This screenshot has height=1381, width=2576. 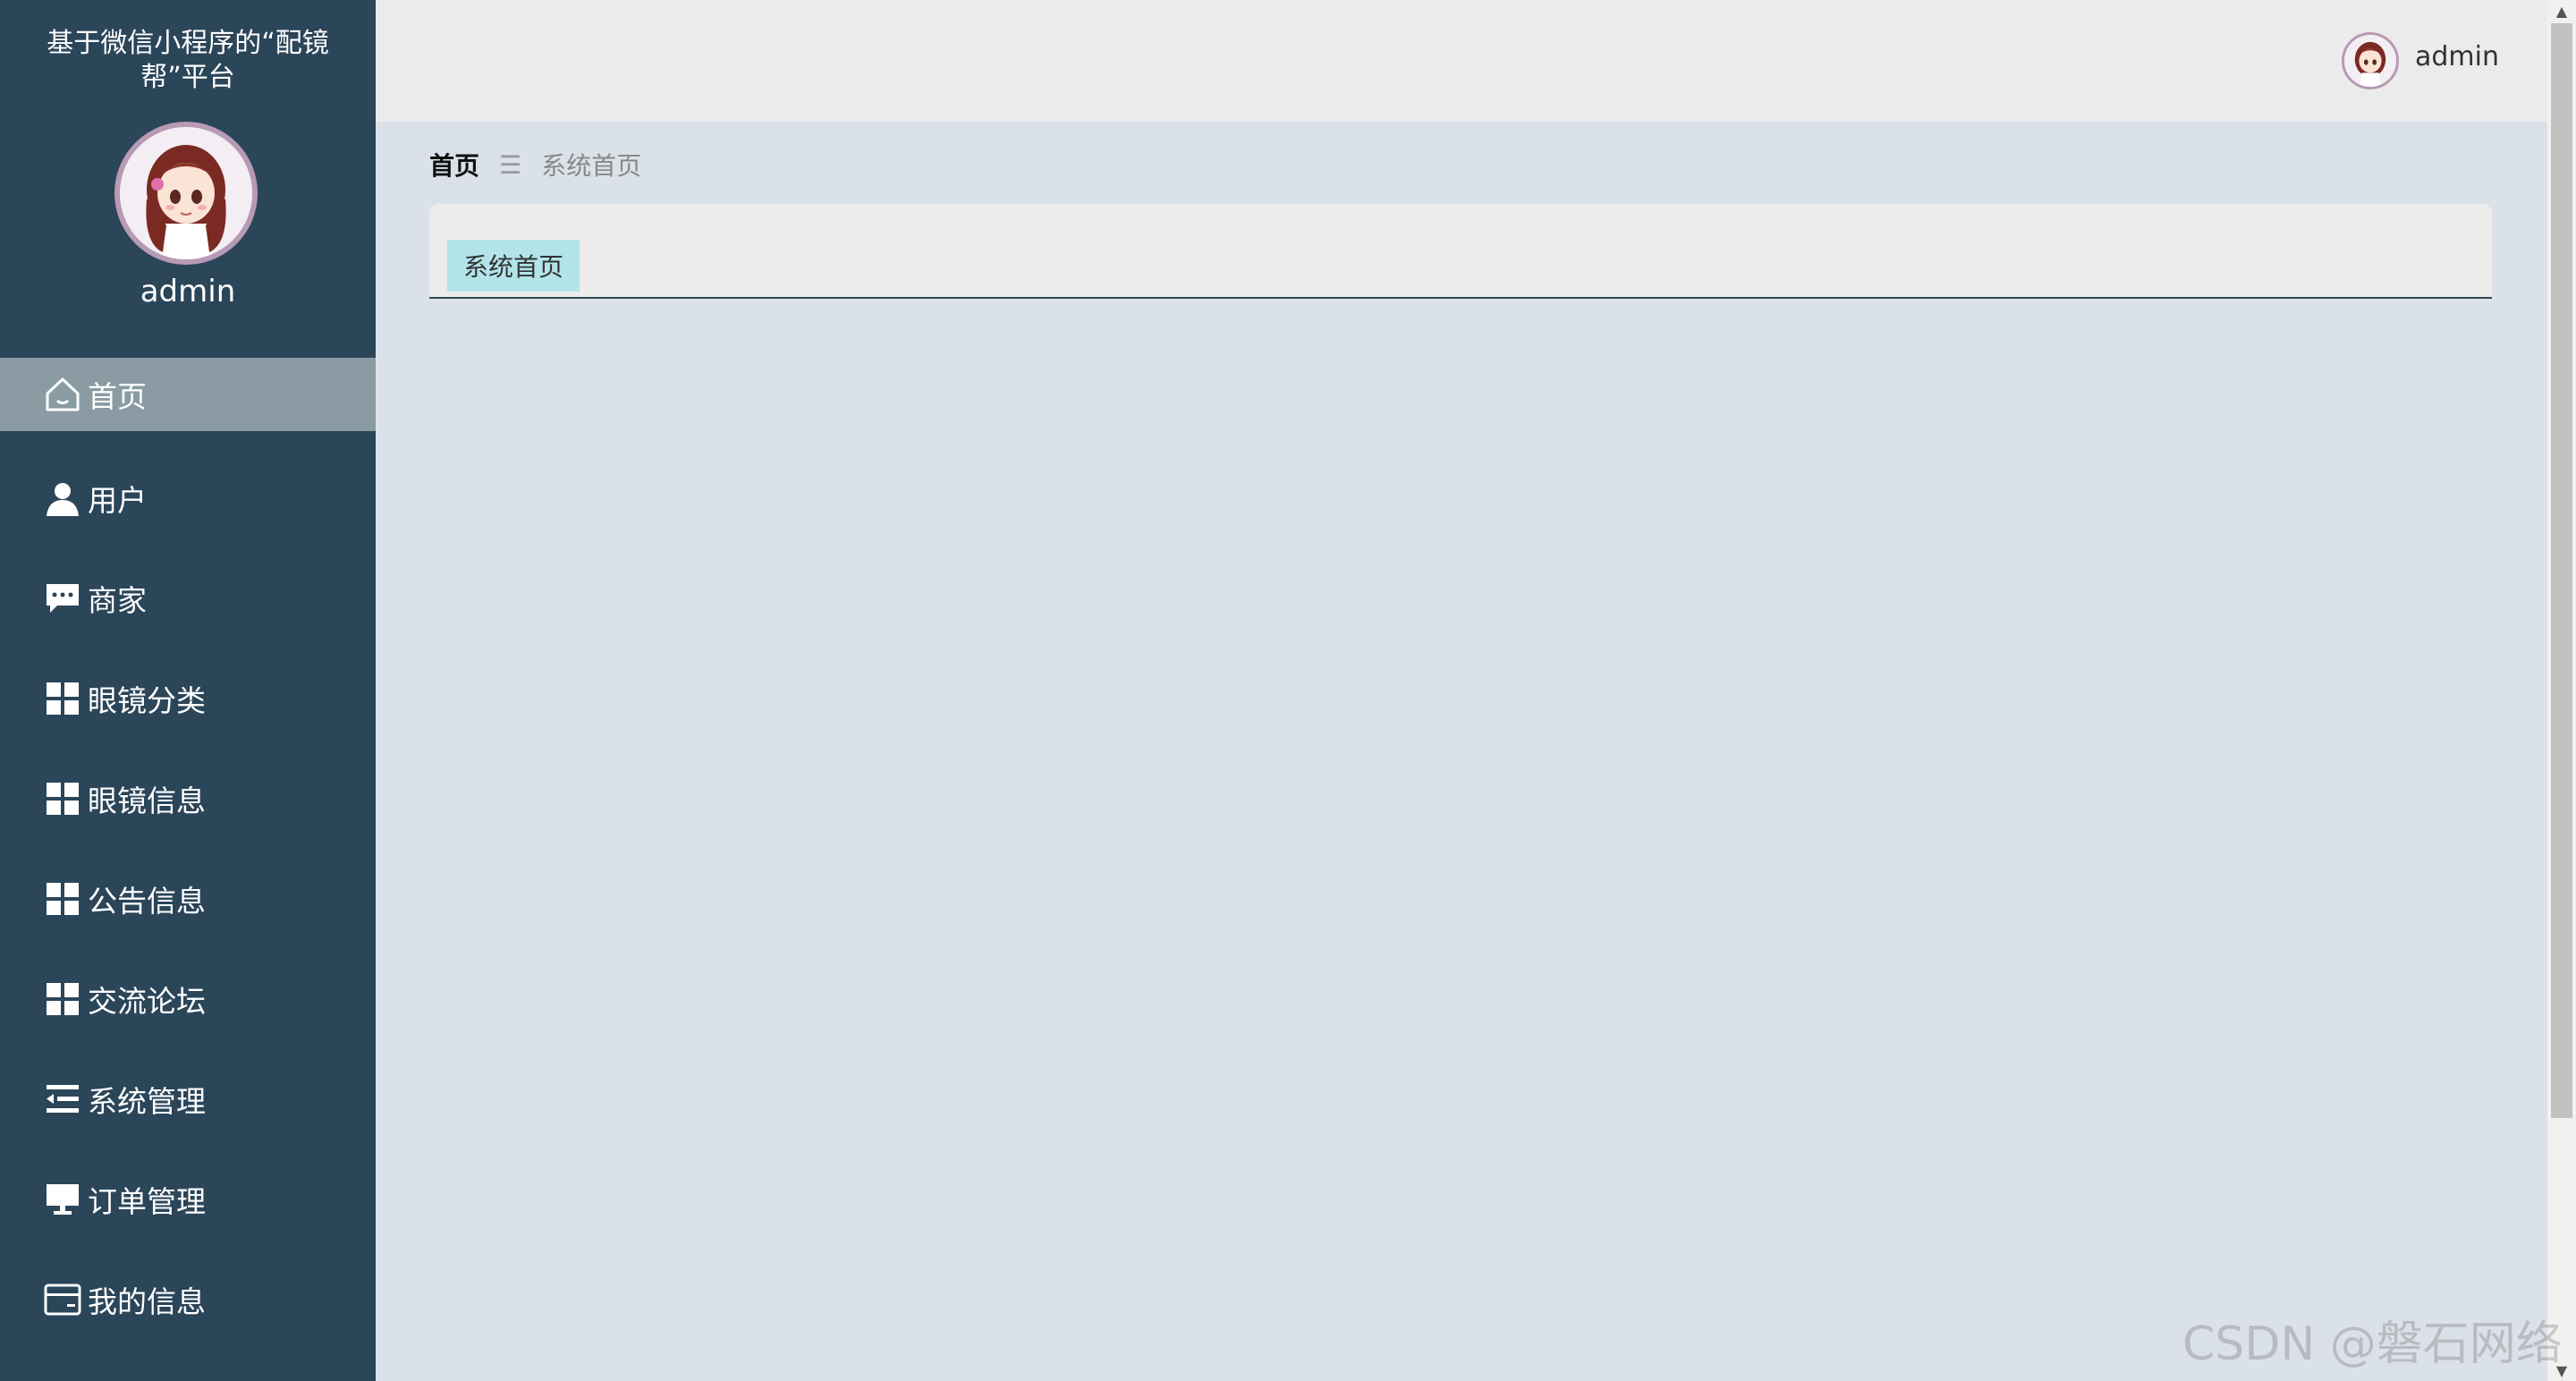 I want to click on chat-icon, so click(x=62, y=598).